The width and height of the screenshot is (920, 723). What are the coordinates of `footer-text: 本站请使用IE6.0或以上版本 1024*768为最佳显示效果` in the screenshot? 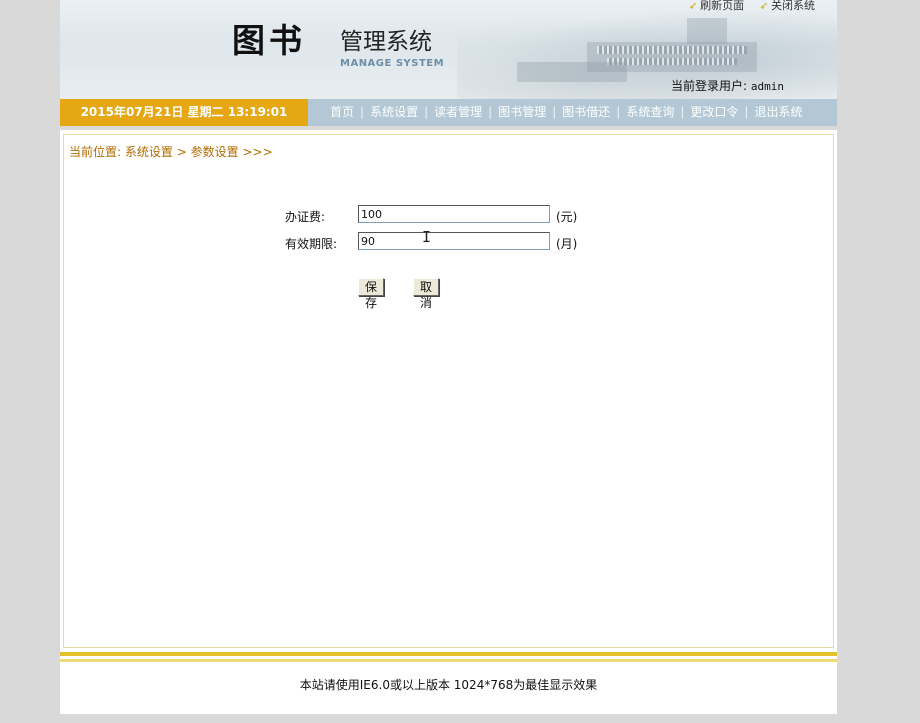 It's located at (448, 685).